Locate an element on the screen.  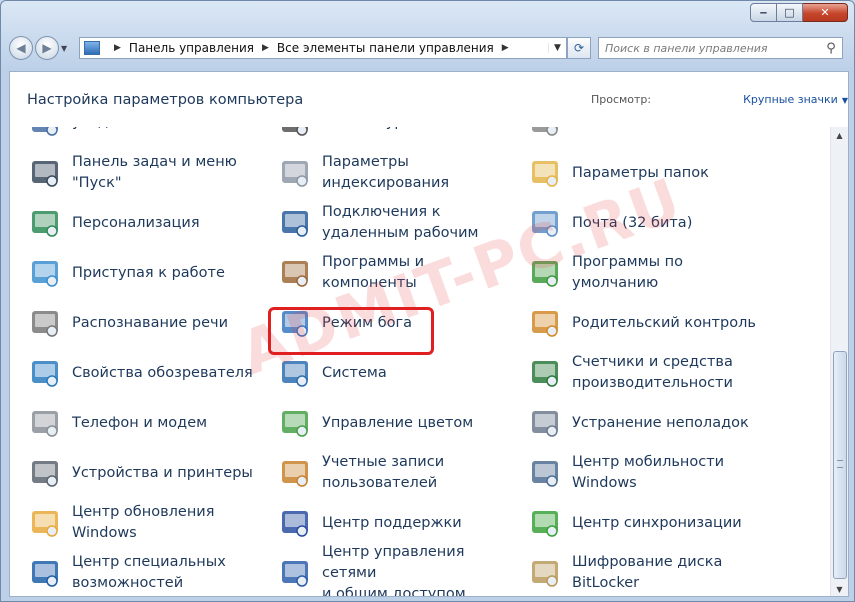
scroll-thumb is located at coordinates (840, 465).